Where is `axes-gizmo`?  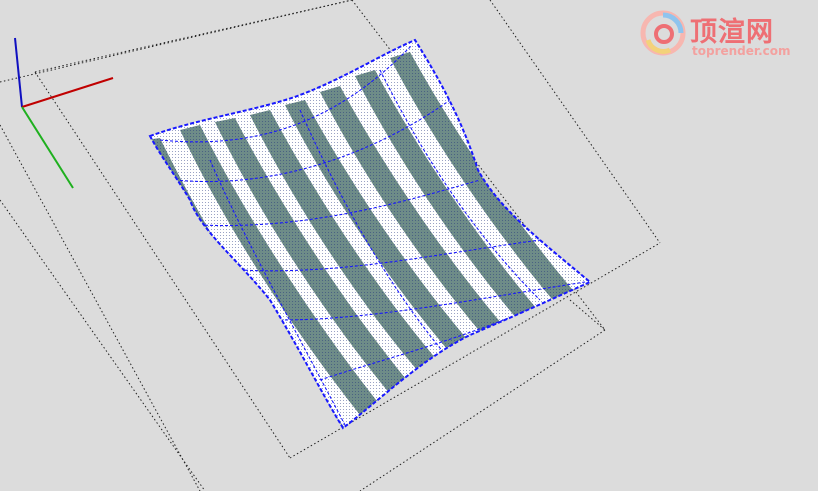
axes-gizmo is located at coordinates (64, 113).